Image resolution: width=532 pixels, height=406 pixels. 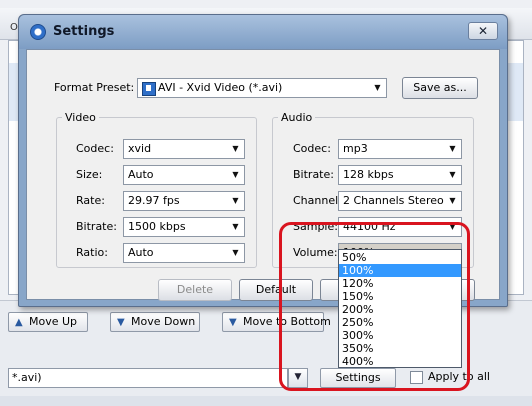 I want to click on video-rate-value: 29.97 fps, so click(x=154, y=200).